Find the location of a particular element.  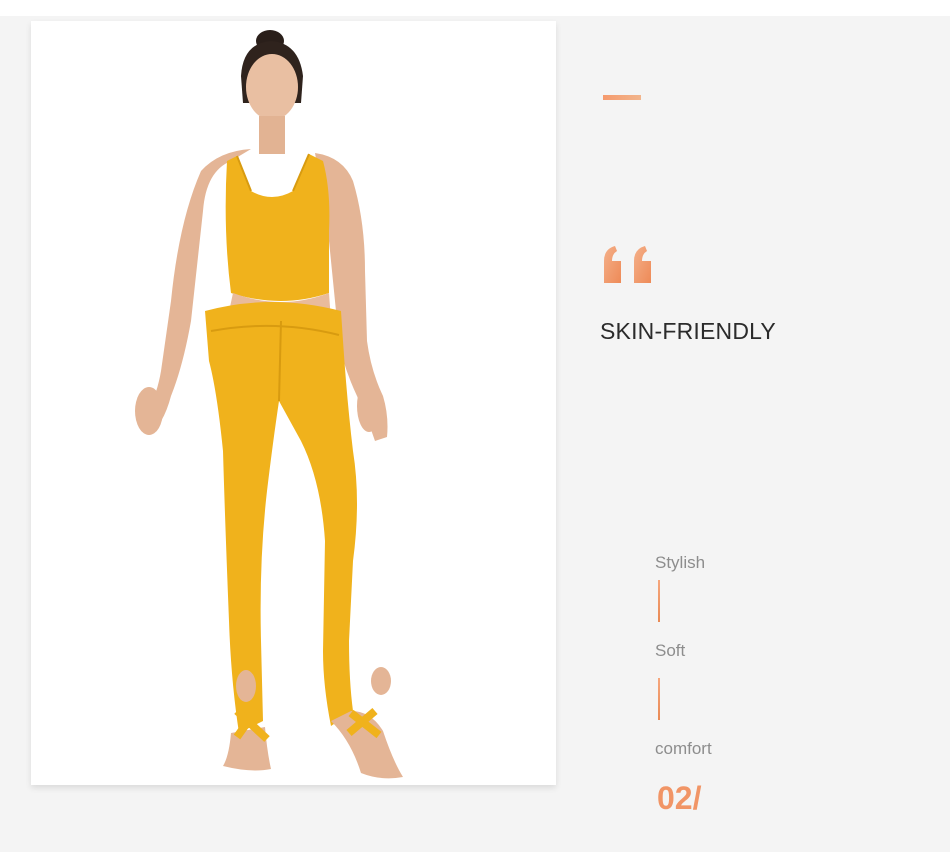

top-strip is located at coordinates (475, 8).